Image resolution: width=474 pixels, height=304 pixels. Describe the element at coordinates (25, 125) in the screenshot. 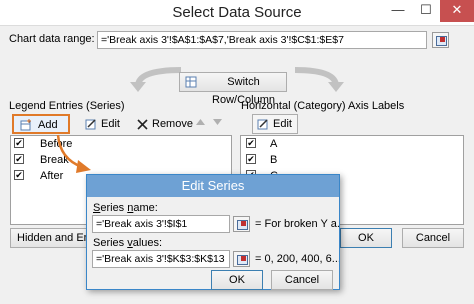

I see `add-icon` at that location.